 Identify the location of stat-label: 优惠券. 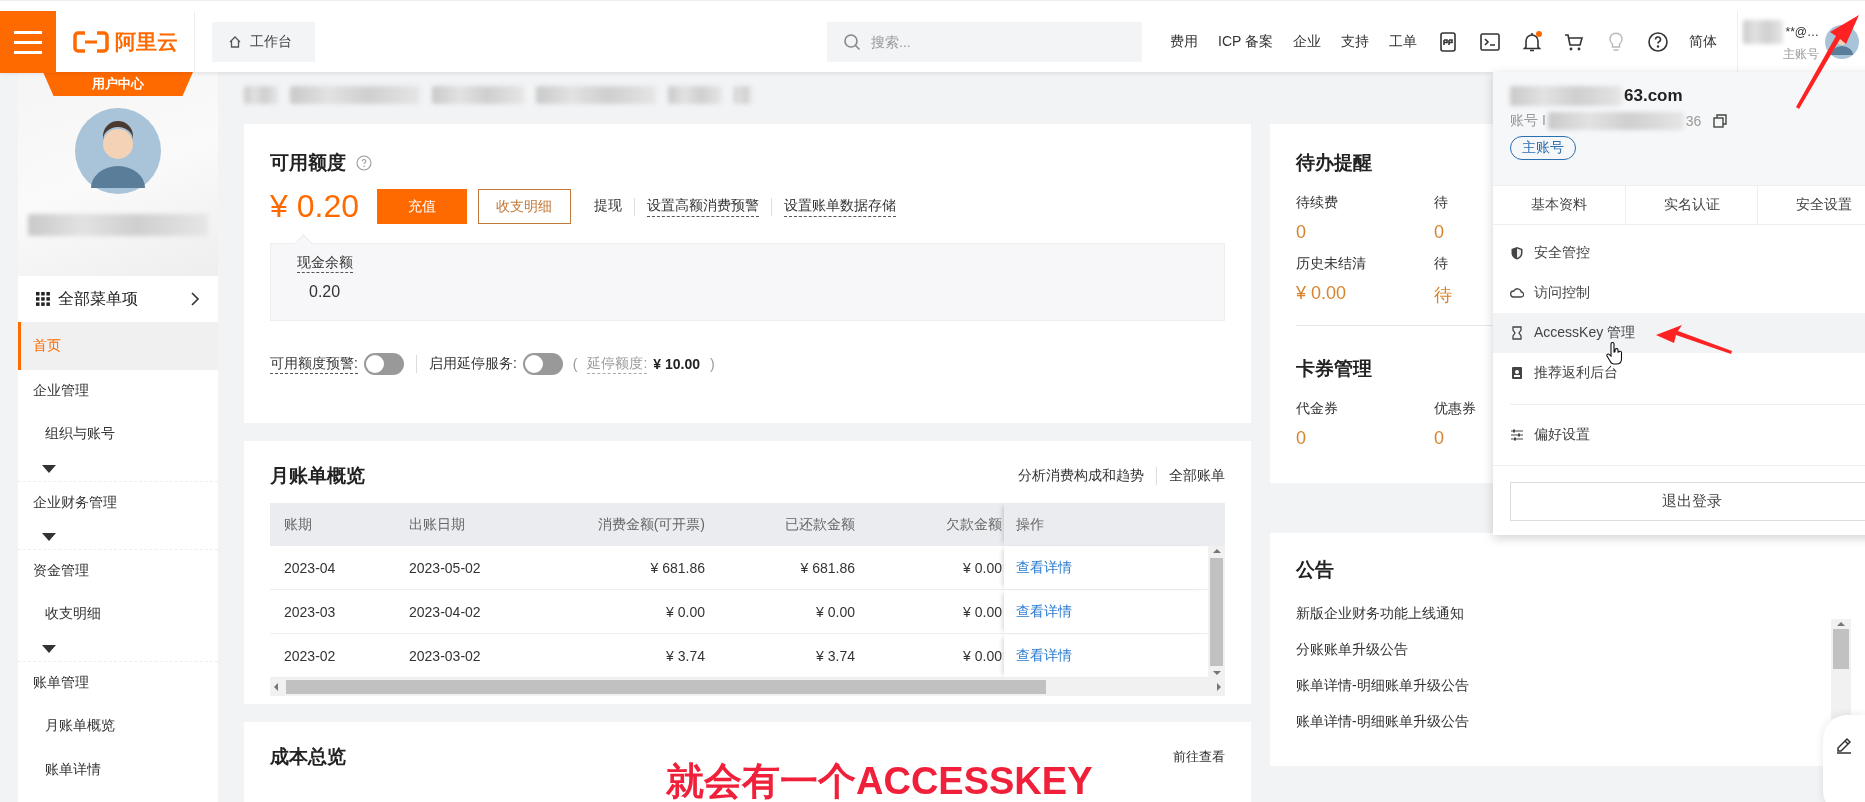
(1455, 409).